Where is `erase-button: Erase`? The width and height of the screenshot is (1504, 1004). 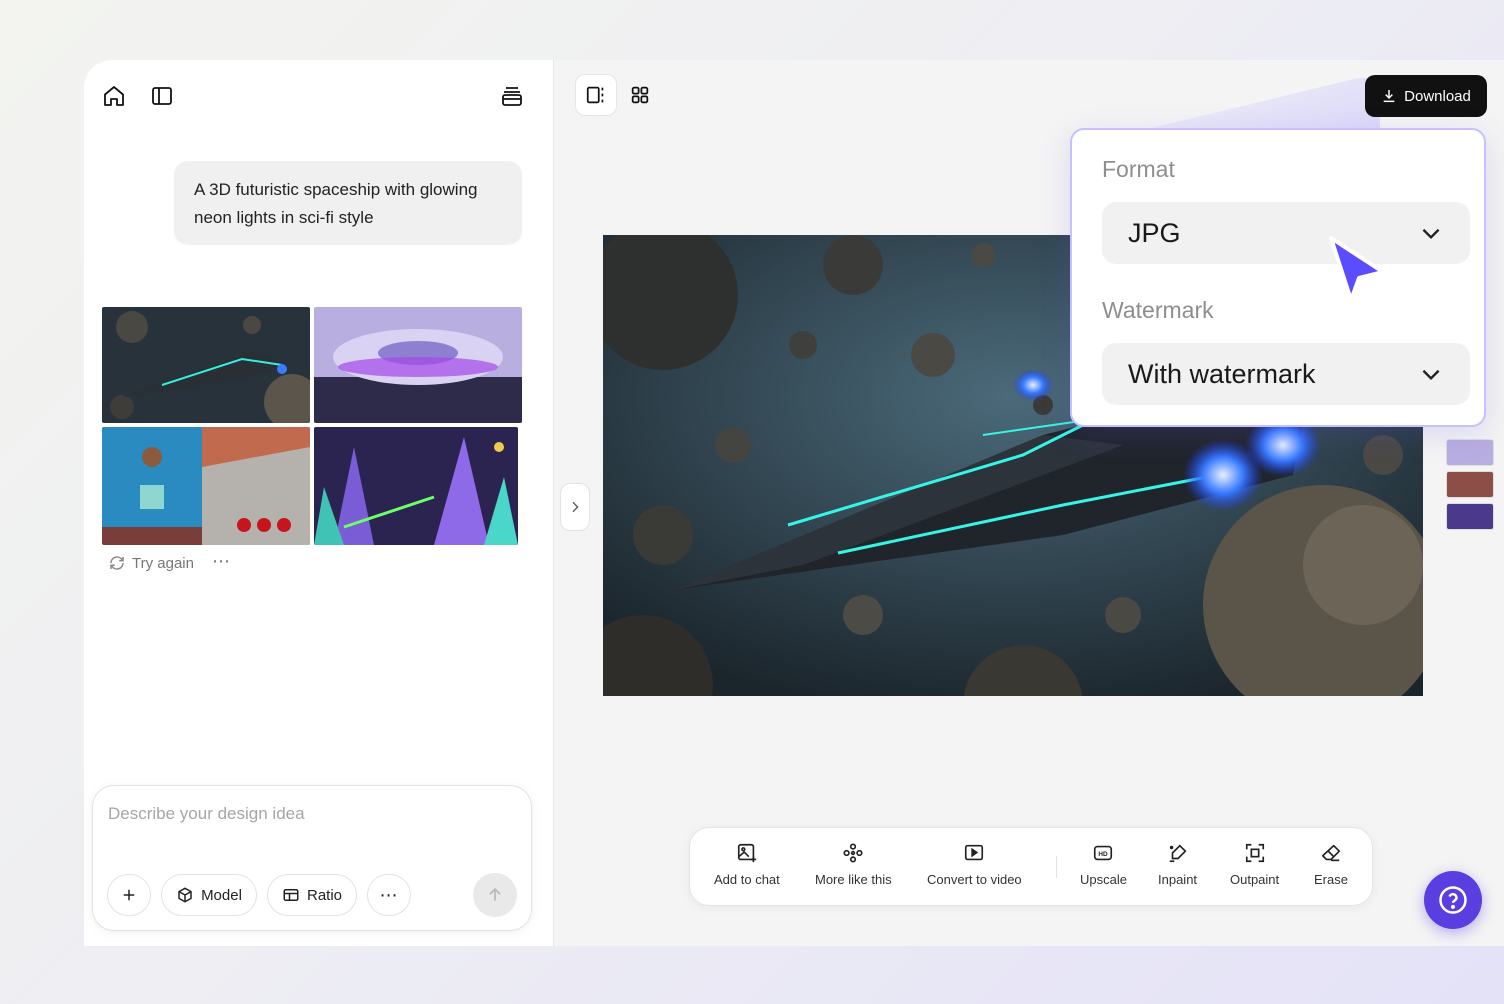
erase-button: Erase is located at coordinates (1331, 864).